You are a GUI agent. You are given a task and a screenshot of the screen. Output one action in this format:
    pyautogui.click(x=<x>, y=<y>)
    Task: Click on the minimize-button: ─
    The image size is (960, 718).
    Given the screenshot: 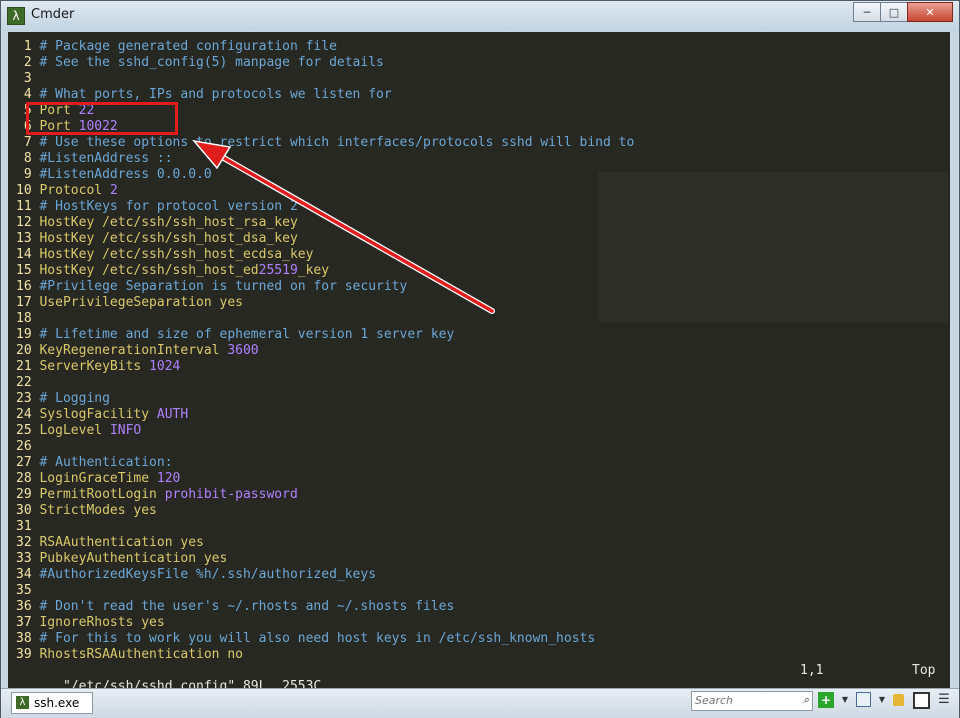 What is the action you would take?
    pyautogui.click(x=867, y=12)
    